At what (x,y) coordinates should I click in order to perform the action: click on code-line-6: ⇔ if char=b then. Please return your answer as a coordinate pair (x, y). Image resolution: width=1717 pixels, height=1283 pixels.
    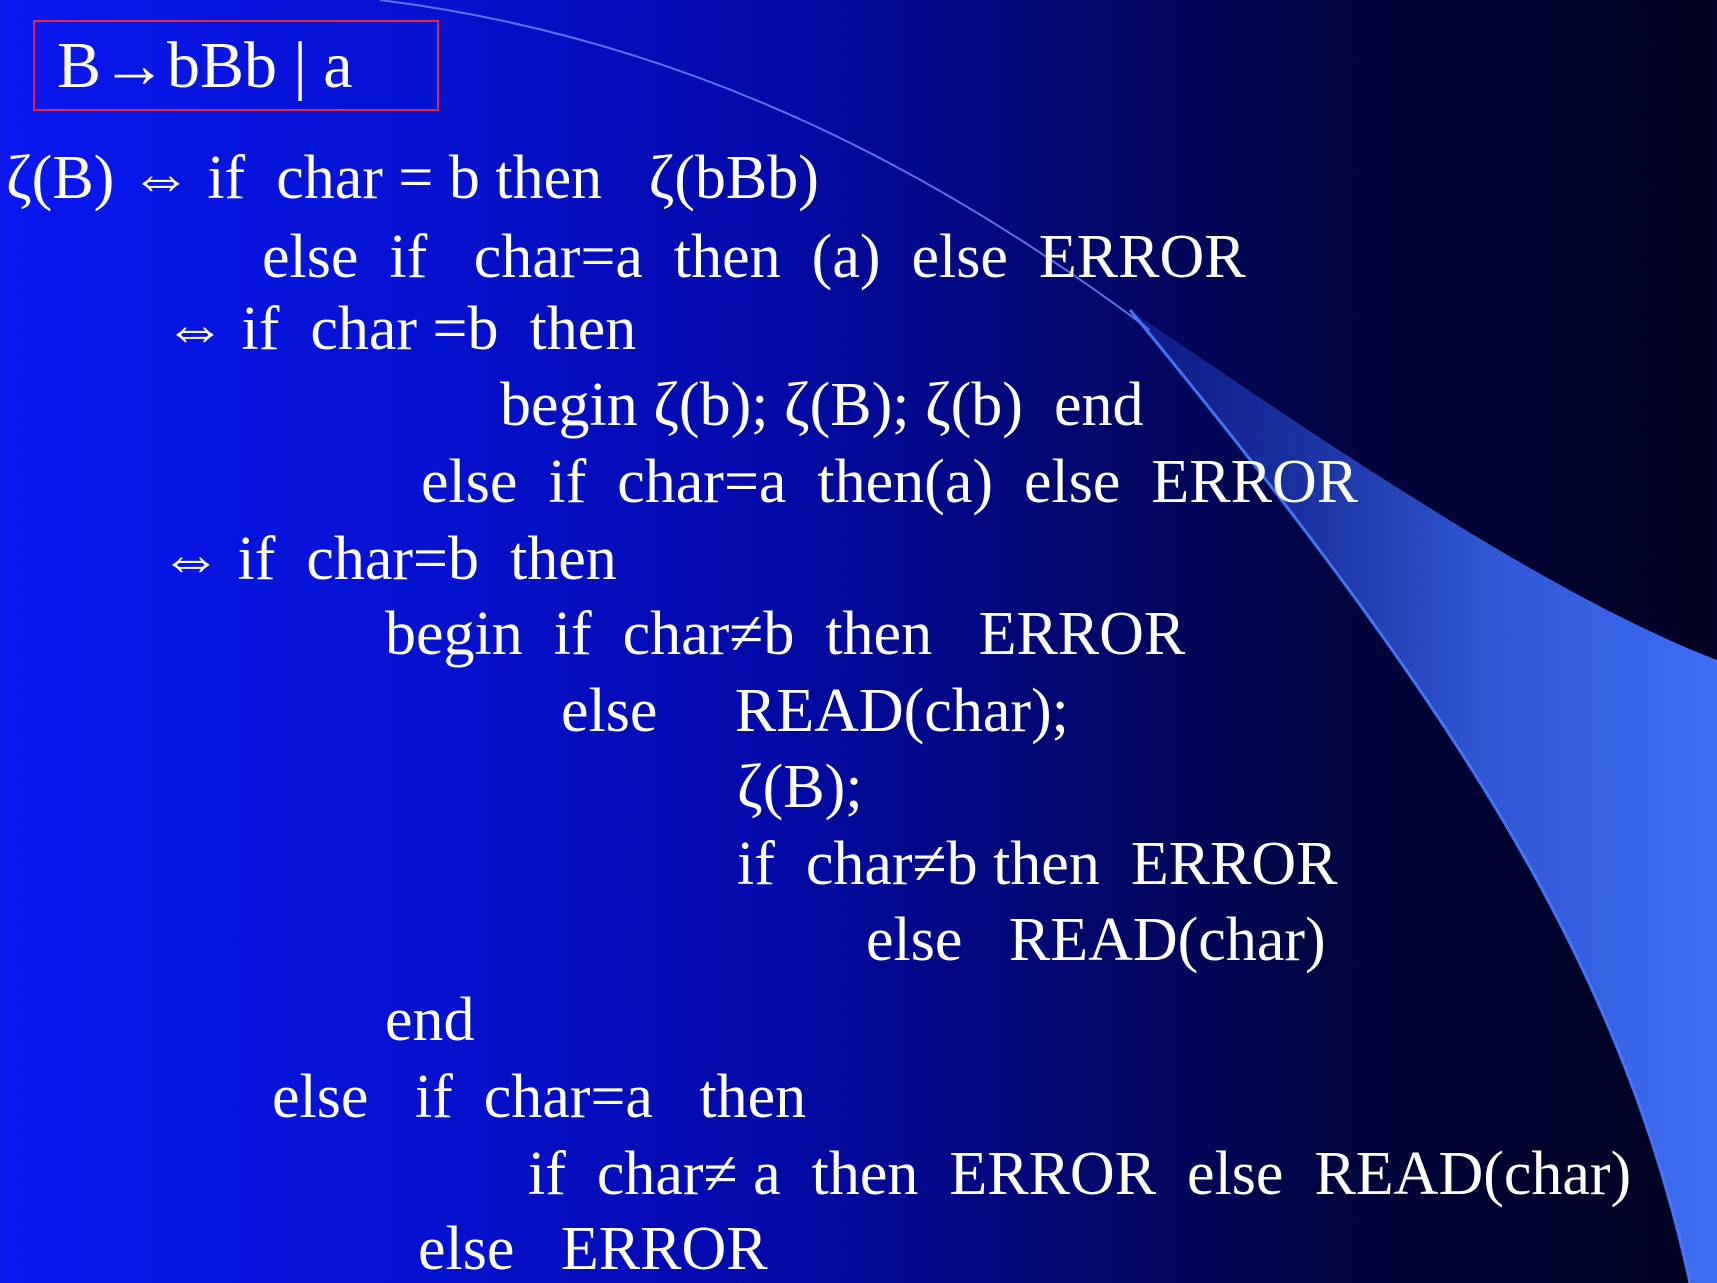
    Looking at the image, I should click on (388, 559).